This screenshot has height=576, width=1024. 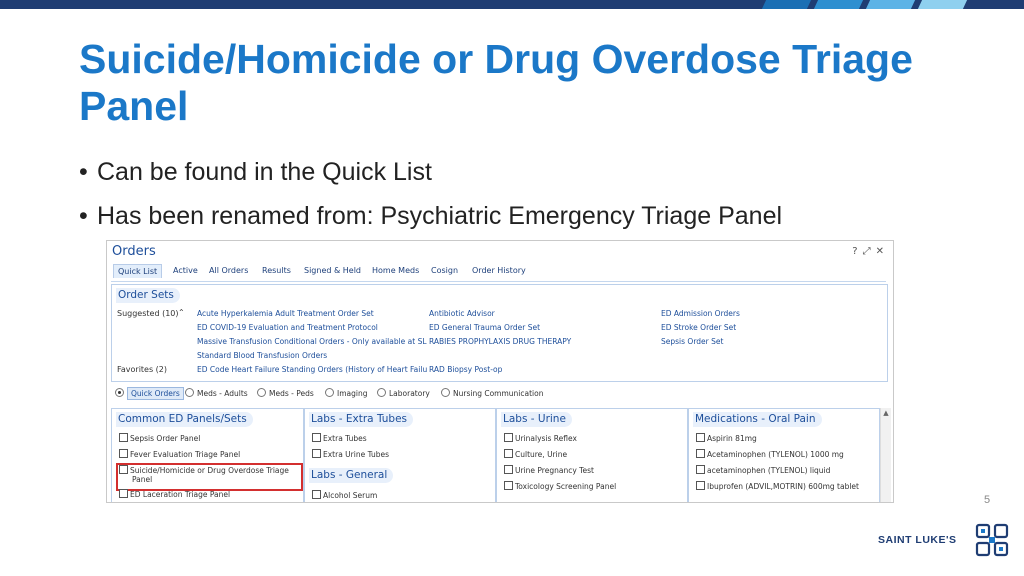 I want to click on scroll-up-icon: ▲, so click(x=886, y=413).